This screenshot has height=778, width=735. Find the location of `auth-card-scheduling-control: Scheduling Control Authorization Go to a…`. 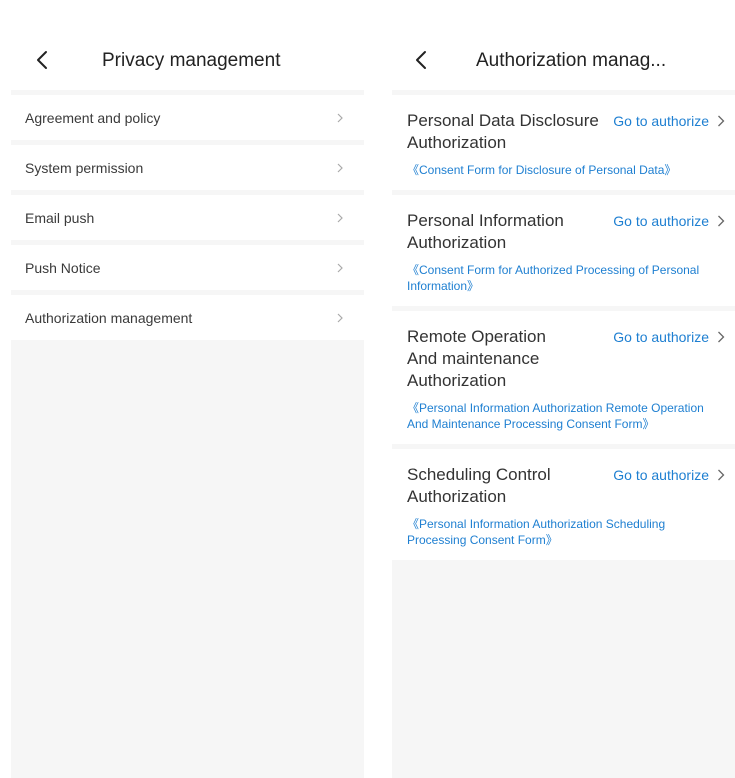

auth-card-scheduling-control: Scheduling Control Authorization Go to a… is located at coordinates (563, 504).